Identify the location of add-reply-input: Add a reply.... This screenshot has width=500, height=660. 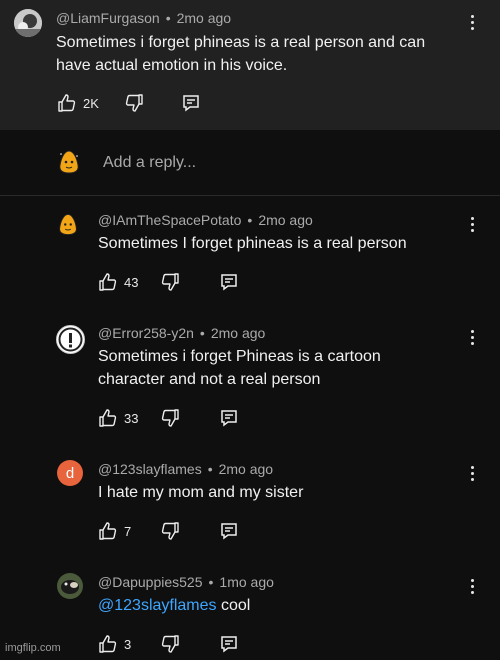
(149, 163).